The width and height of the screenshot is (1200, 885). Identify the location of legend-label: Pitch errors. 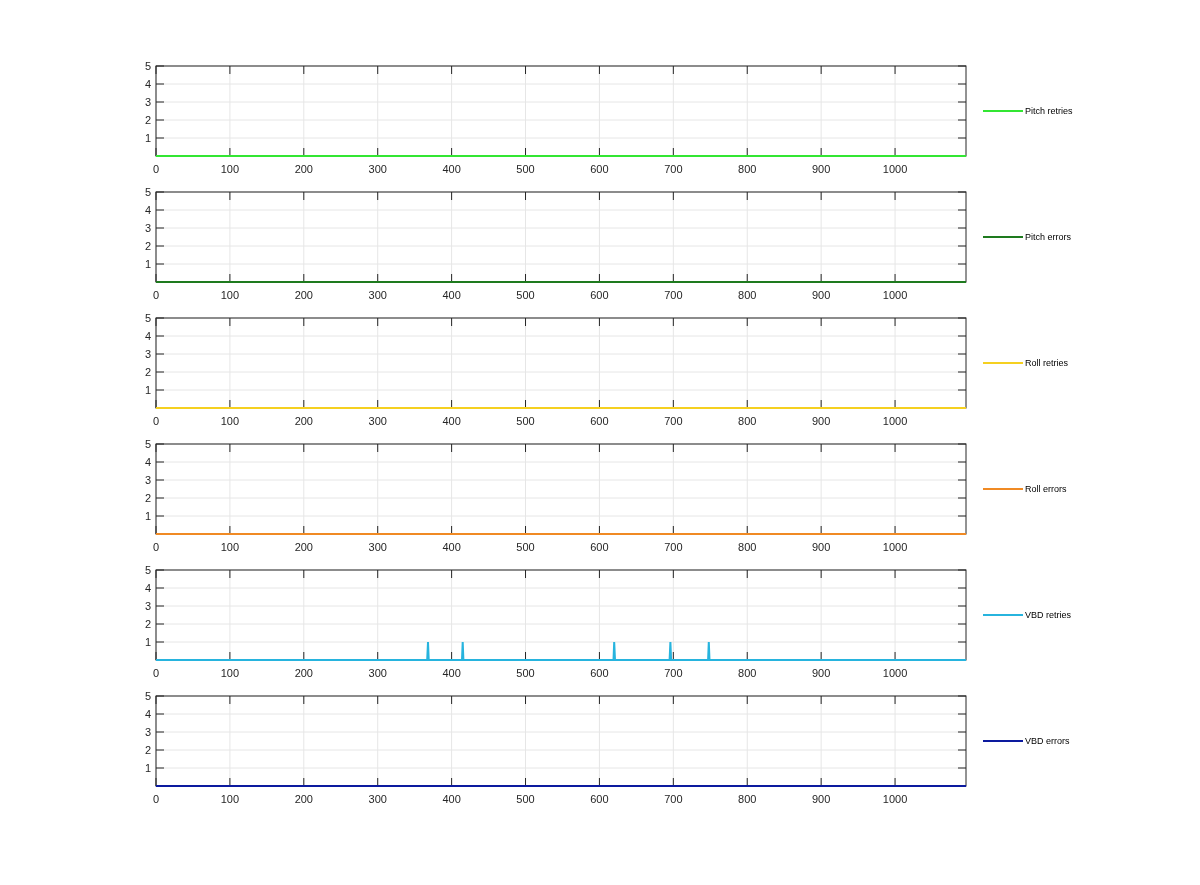
(1048, 237).